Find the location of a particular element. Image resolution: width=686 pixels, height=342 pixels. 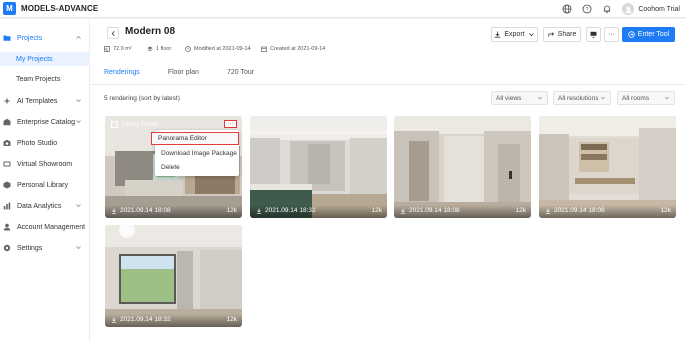

export-label: Export is located at coordinates (514, 34).